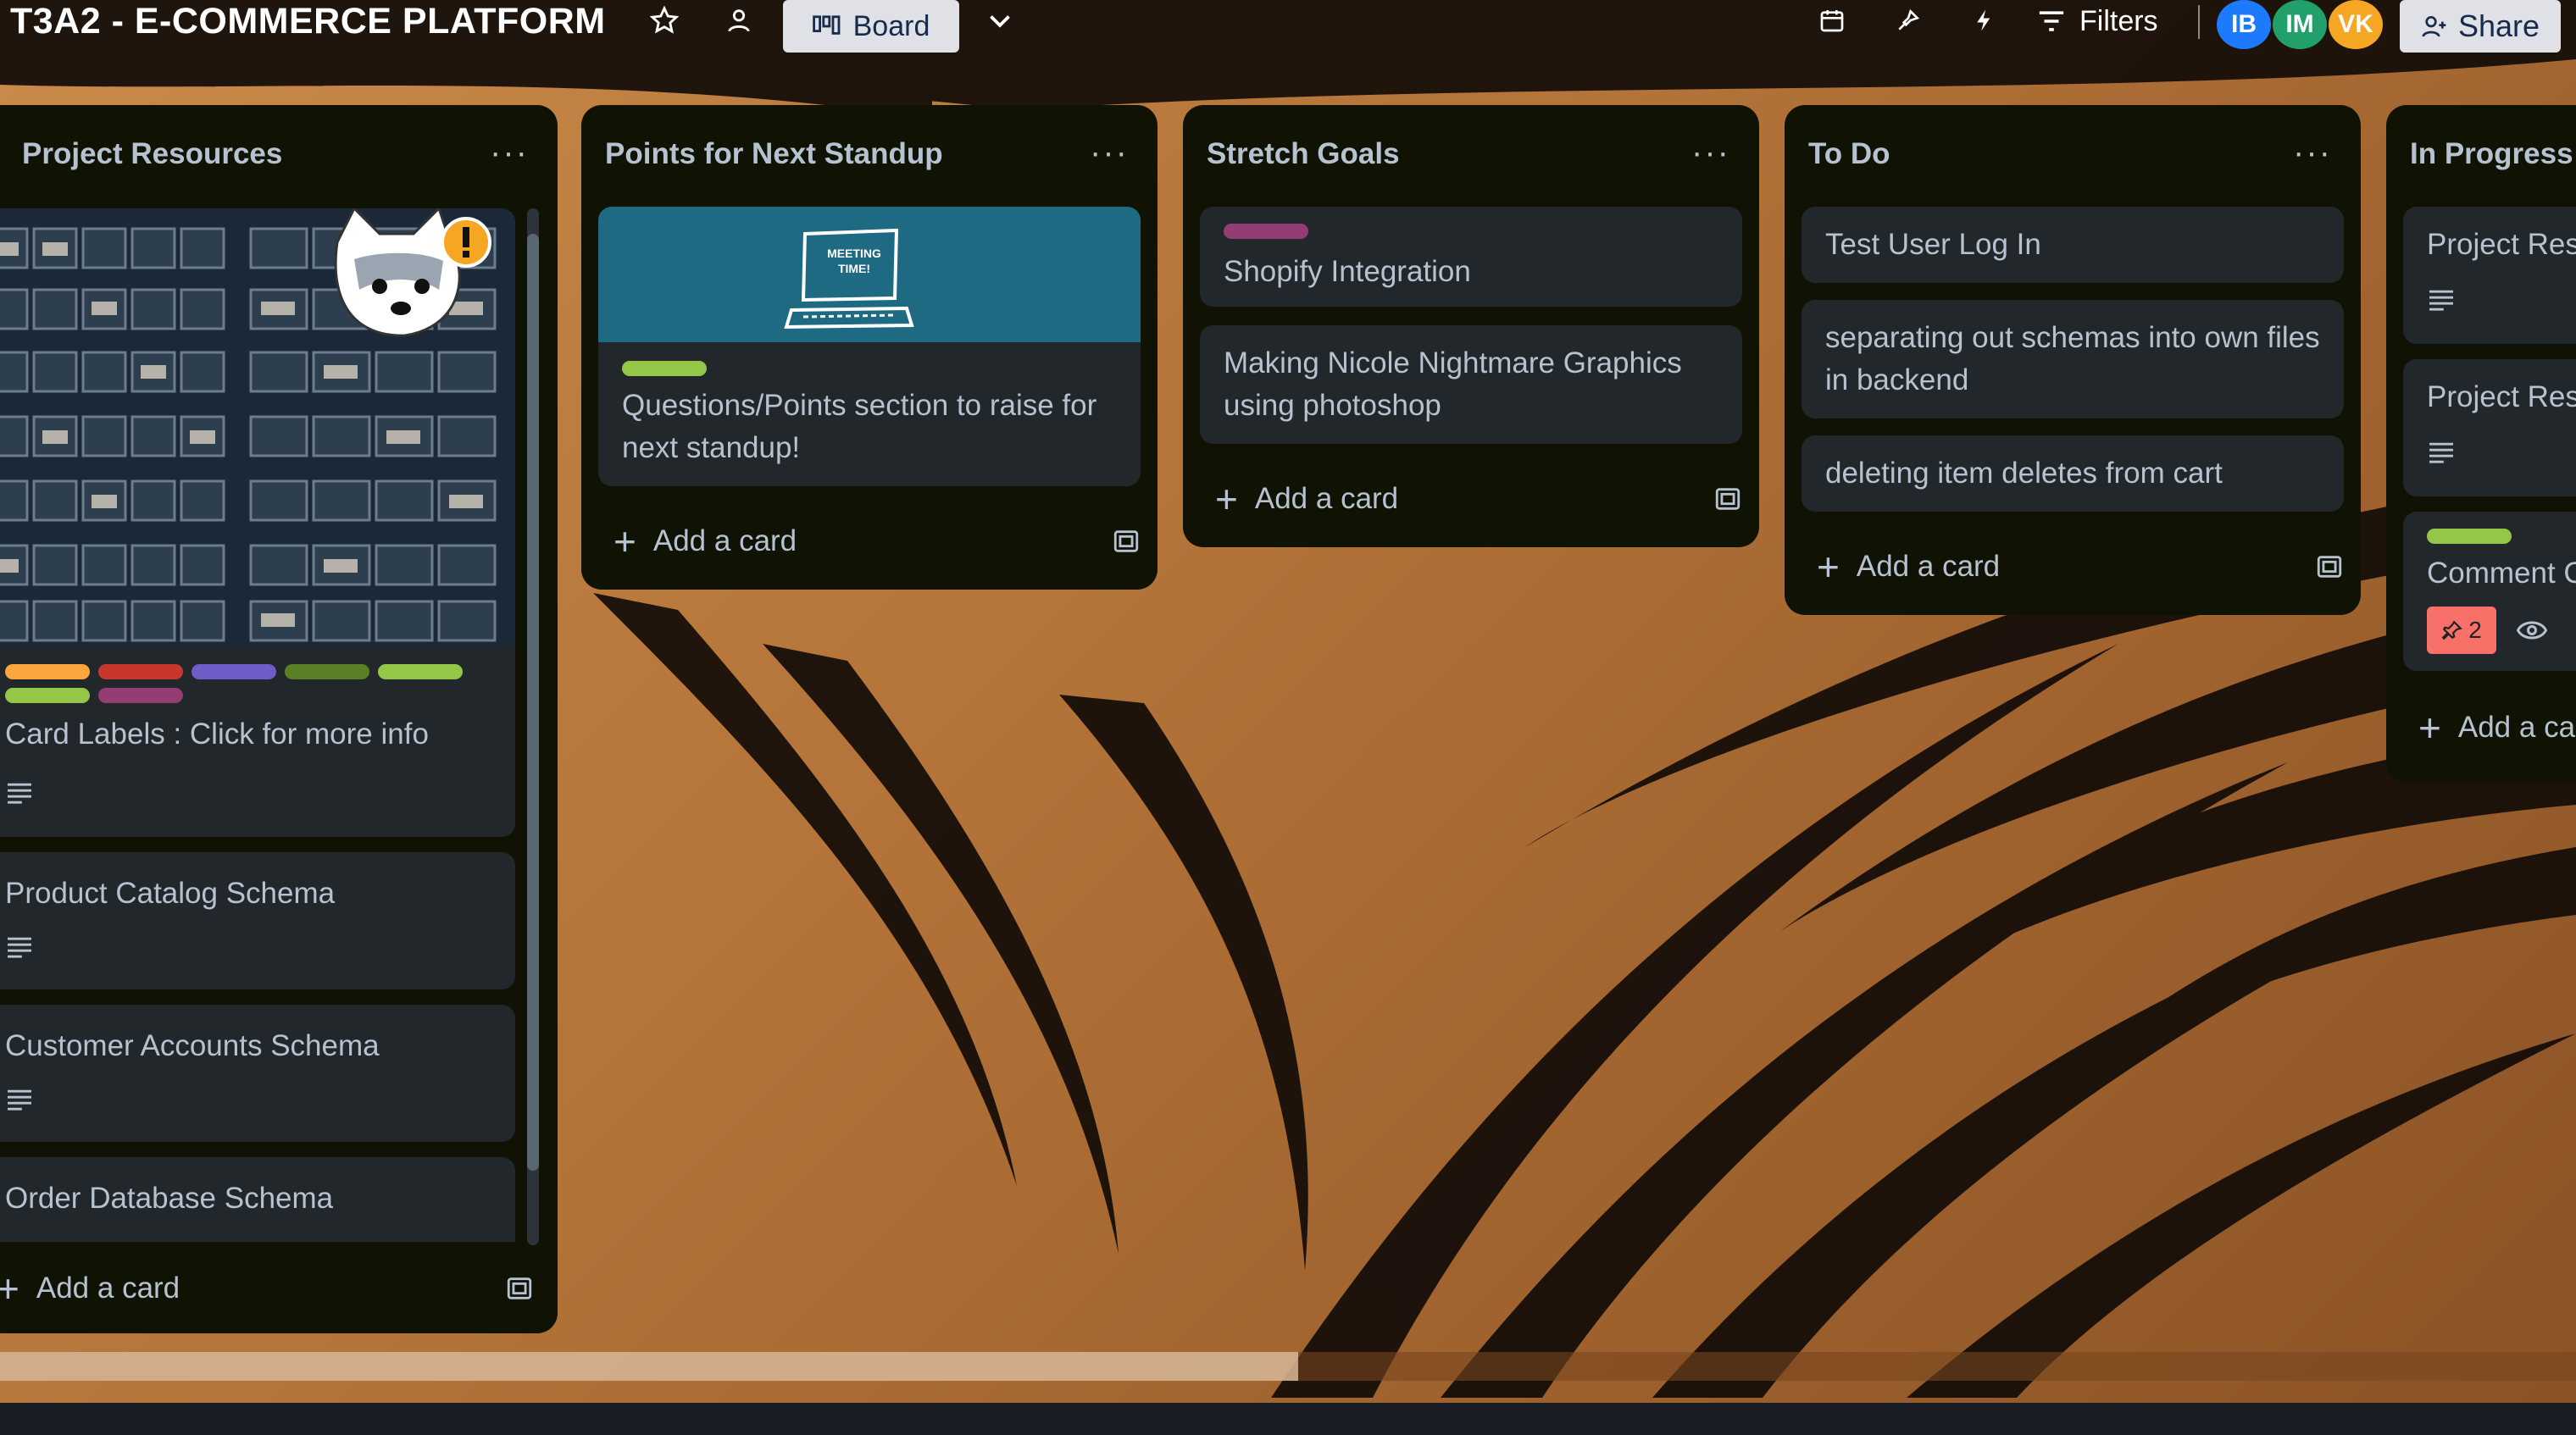 The width and height of the screenshot is (2576, 1435). What do you see at coordinates (869, 274) in the screenshot?
I see `card-cover: MEETING TIME!` at bounding box center [869, 274].